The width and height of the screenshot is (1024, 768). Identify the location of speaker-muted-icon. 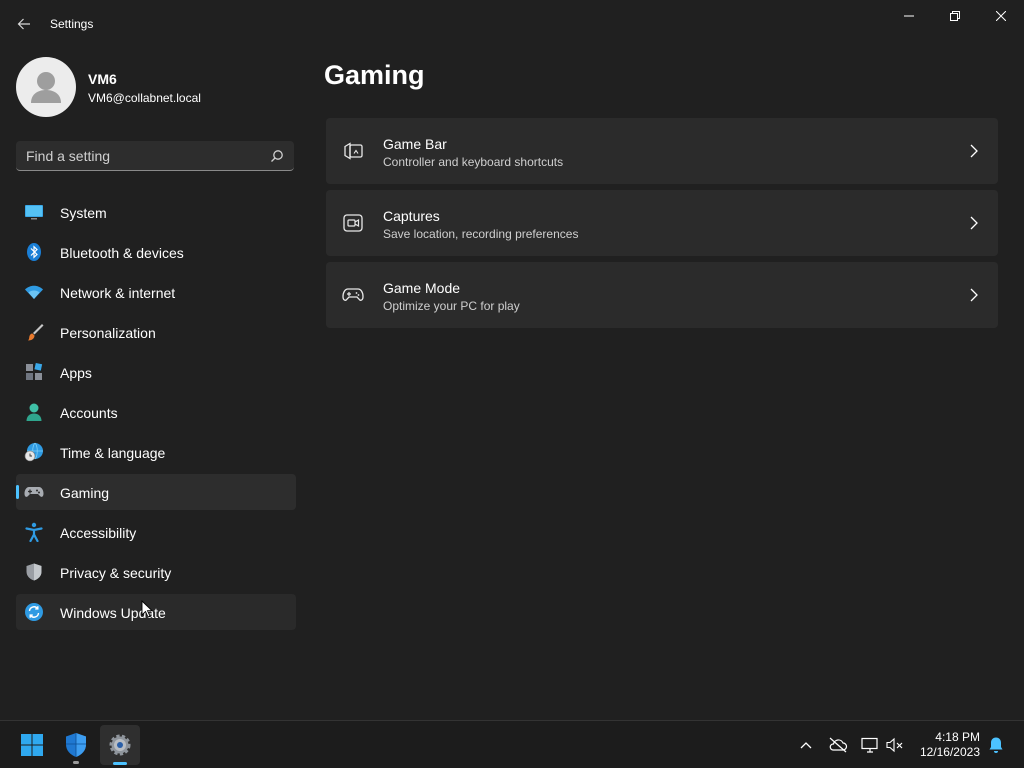
(894, 745).